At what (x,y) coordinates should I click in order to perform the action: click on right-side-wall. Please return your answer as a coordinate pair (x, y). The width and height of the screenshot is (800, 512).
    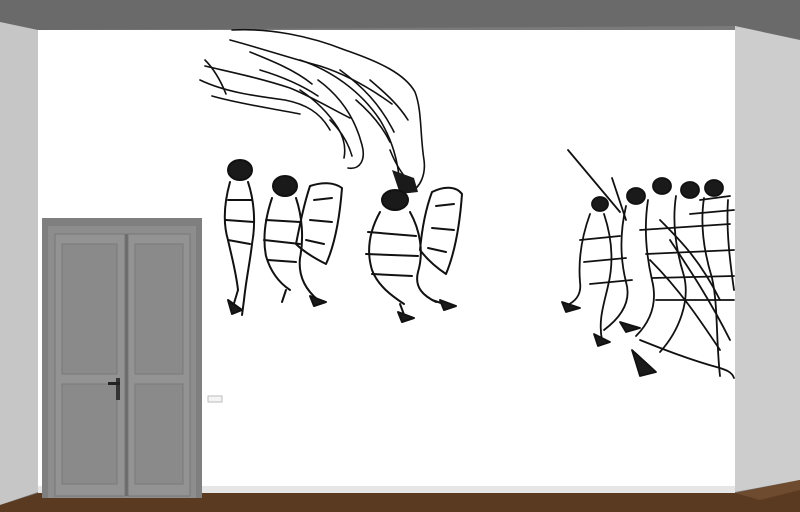
    Looking at the image, I should click on (767, 259).